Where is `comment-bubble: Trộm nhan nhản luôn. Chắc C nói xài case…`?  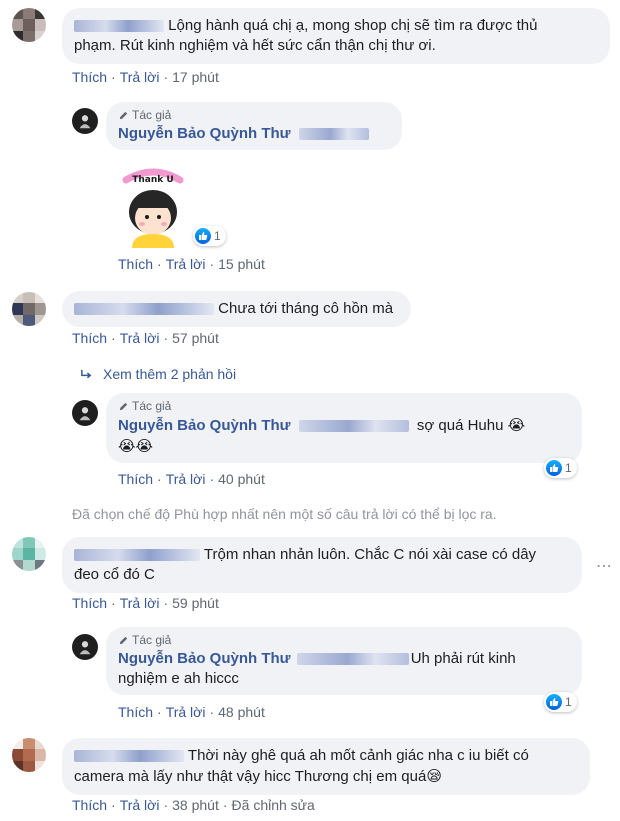 comment-bubble: Trộm nhan nhản luôn. Chắc C nói xài case… is located at coordinates (322, 565).